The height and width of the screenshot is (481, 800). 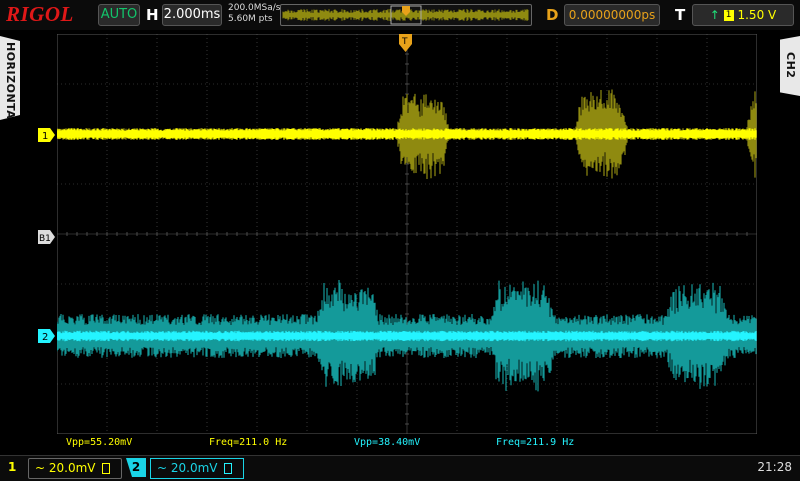 I want to click on ch2-tab-label: CH2, so click(x=790, y=65).